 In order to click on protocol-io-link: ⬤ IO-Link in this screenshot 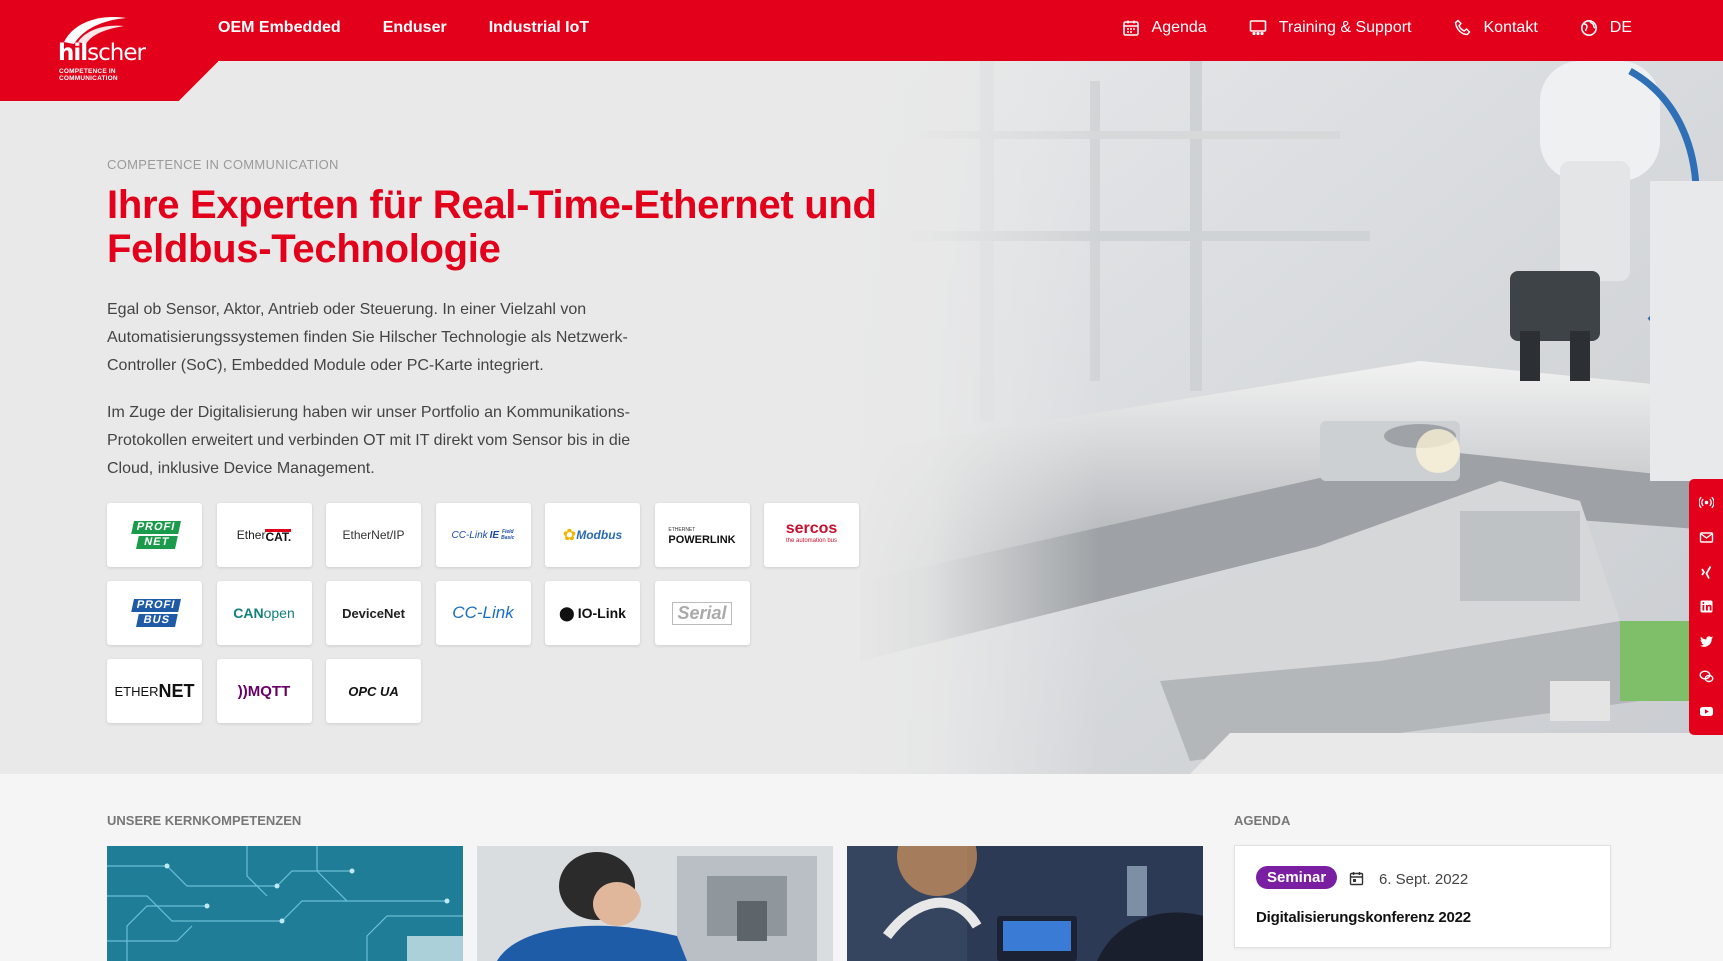, I will do `click(592, 613)`.